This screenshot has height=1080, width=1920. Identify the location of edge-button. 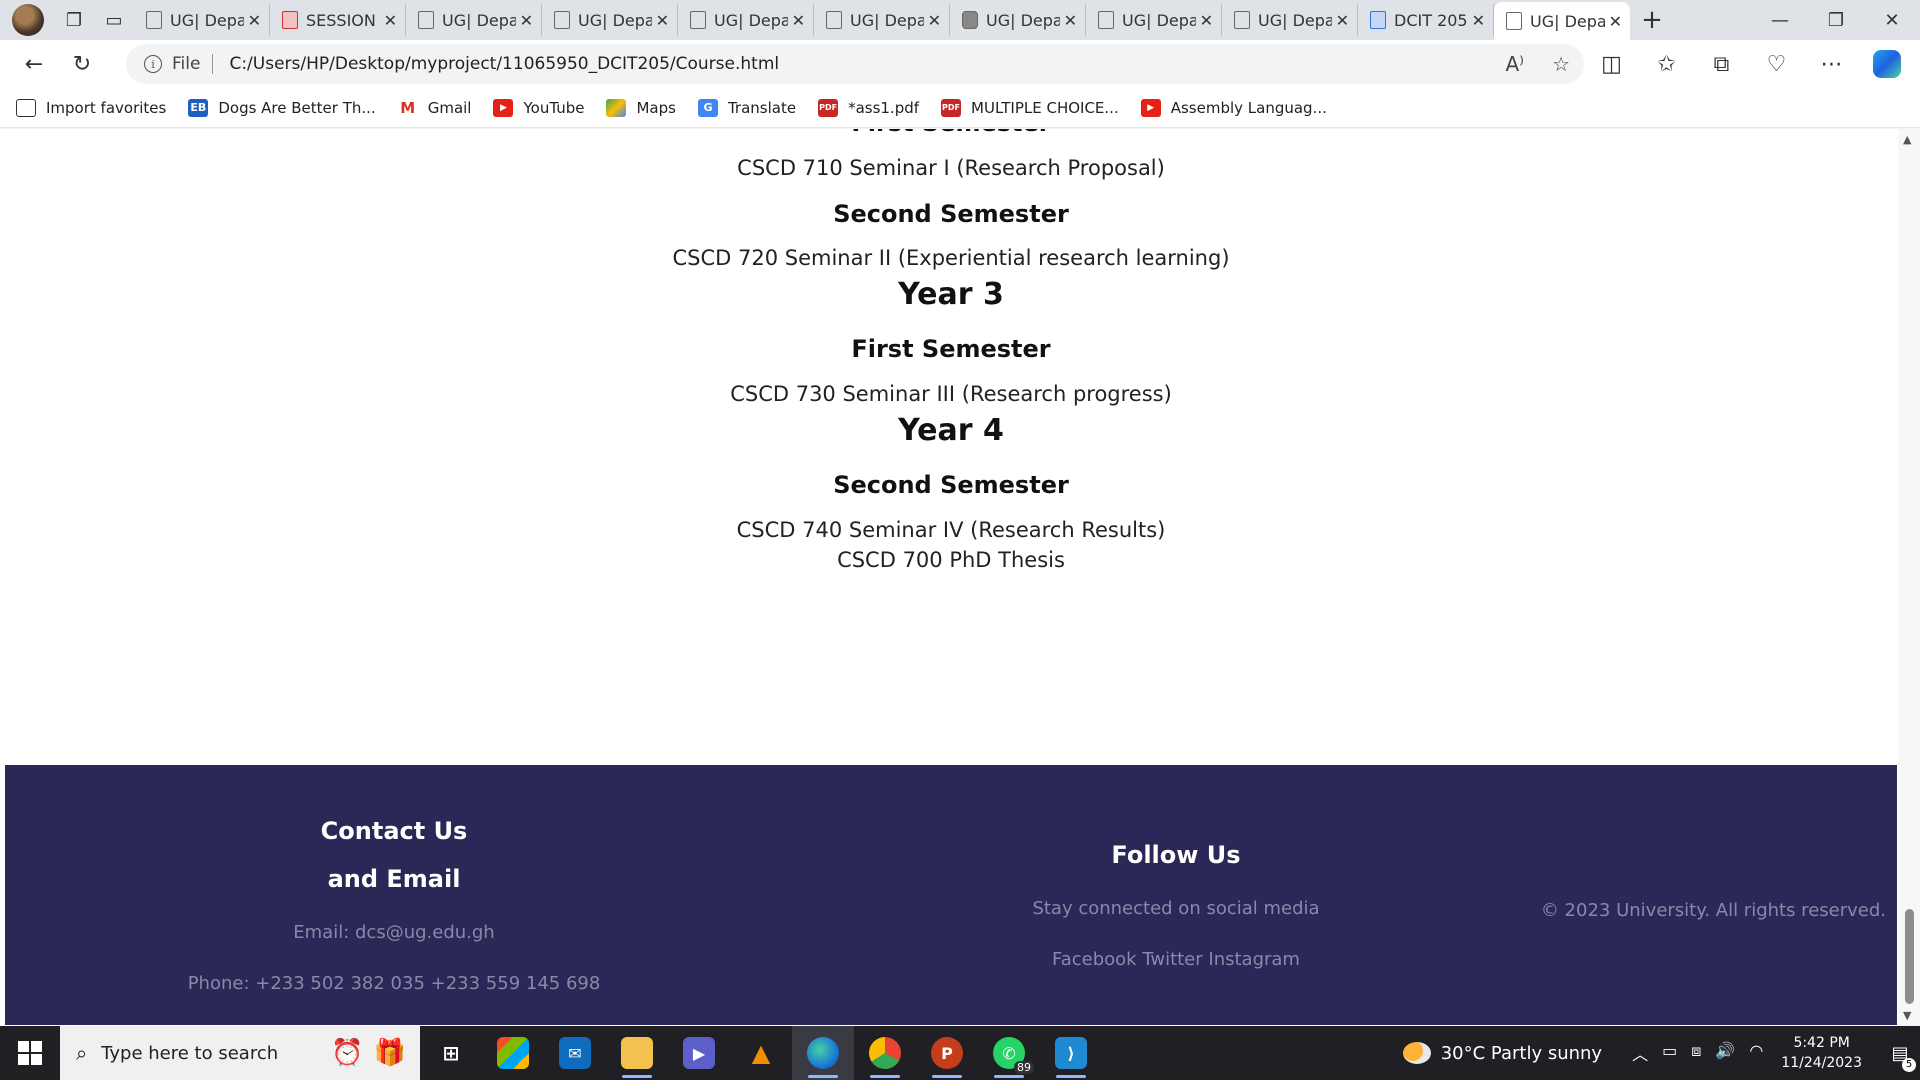
(823, 1053).